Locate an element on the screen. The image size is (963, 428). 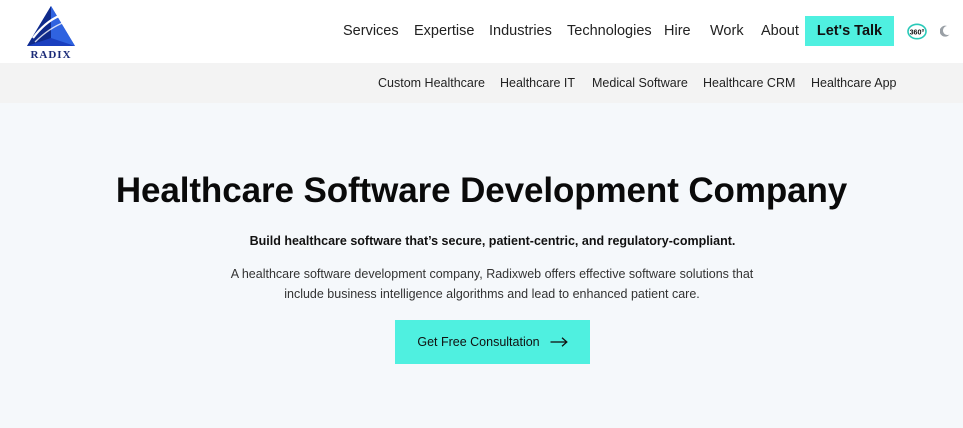
subnav-custom-healthcare: Custom Healthcare is located at coordinates (431, 83).